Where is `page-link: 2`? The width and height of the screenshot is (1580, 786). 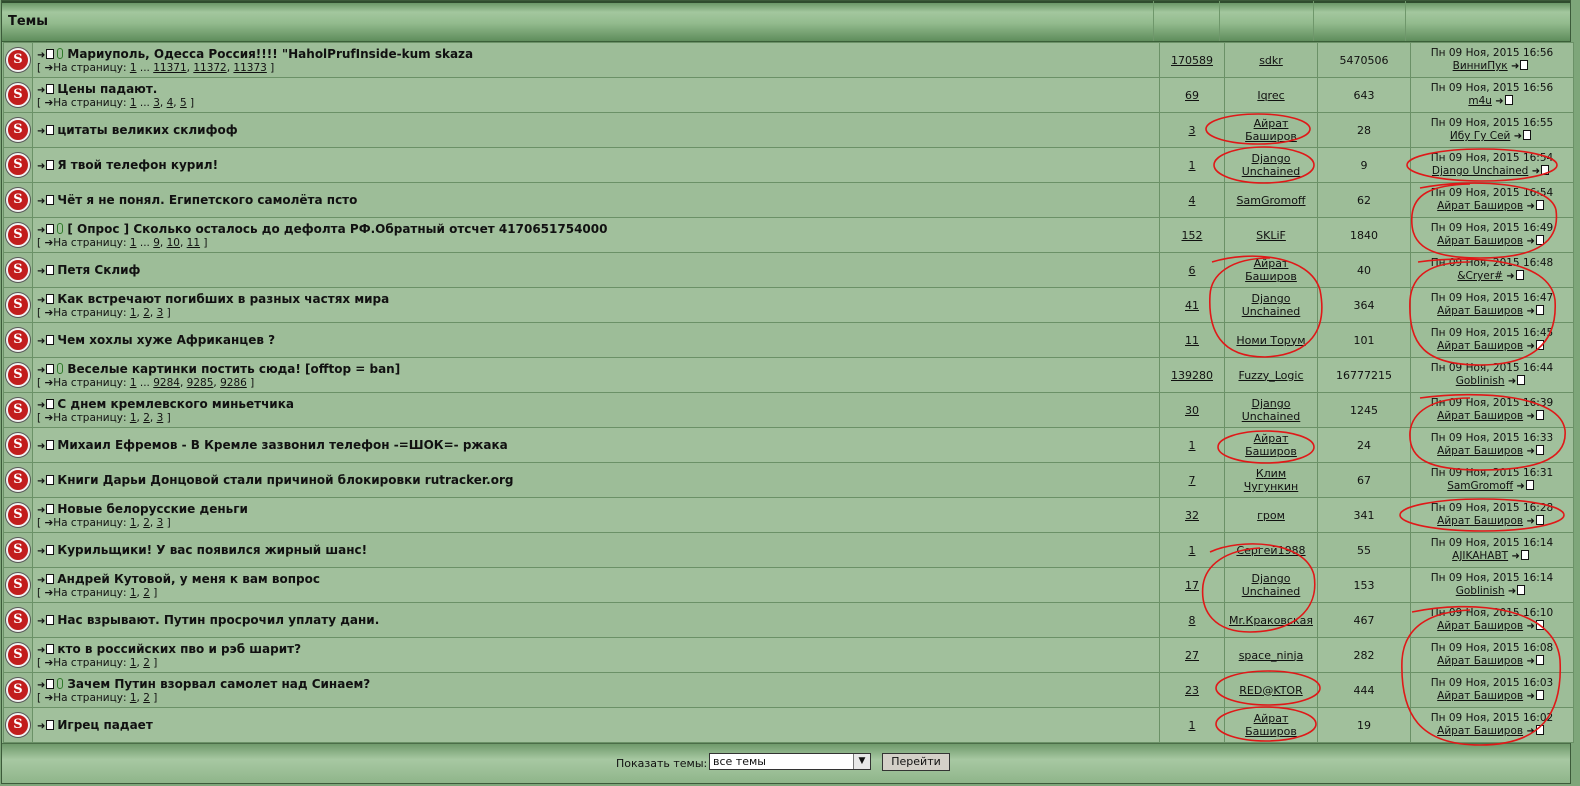
page-link: 2 is located at coordinates (146, 523).